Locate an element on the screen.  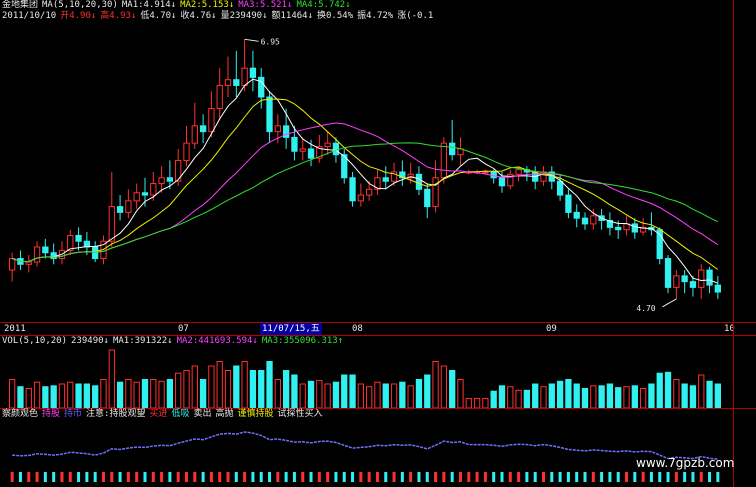
indicator-legend-item: 注意:持股观望 is located at coordinates (116, 414).